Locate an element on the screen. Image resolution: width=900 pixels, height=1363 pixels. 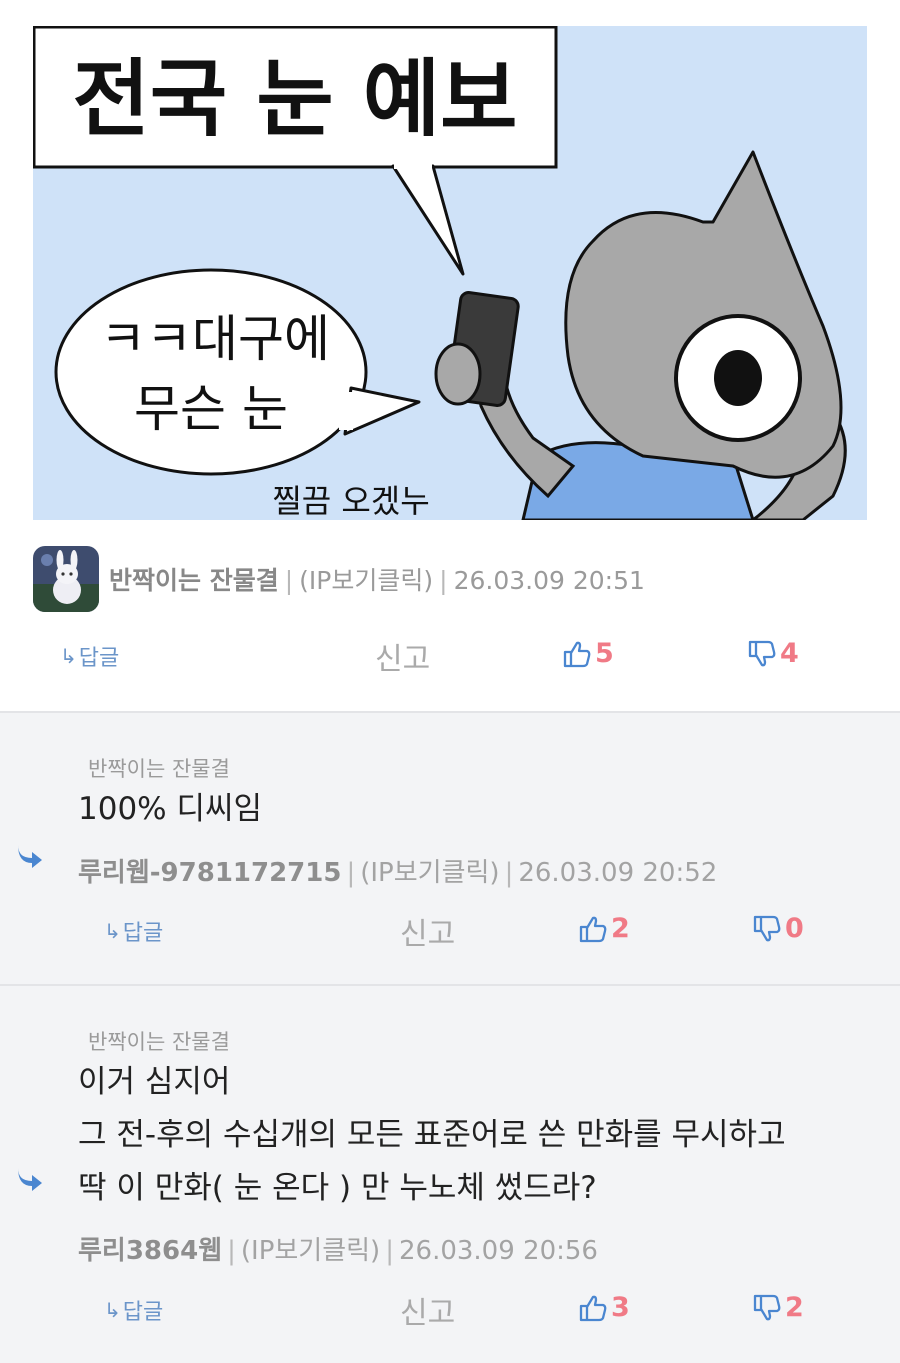
like-button: 3 is located at coordinates (604, 1307).